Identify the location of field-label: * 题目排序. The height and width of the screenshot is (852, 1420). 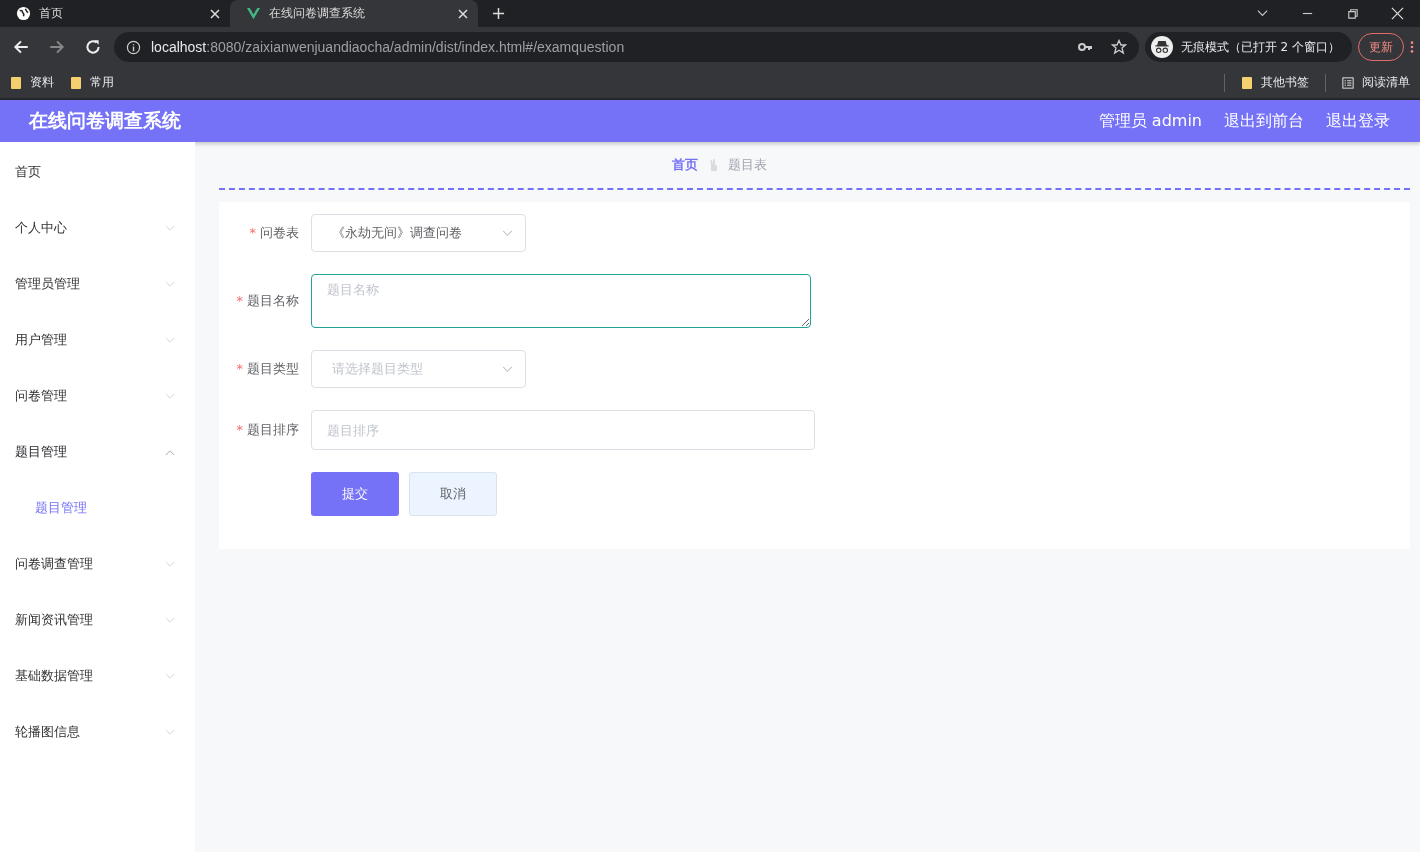
(267, 430).